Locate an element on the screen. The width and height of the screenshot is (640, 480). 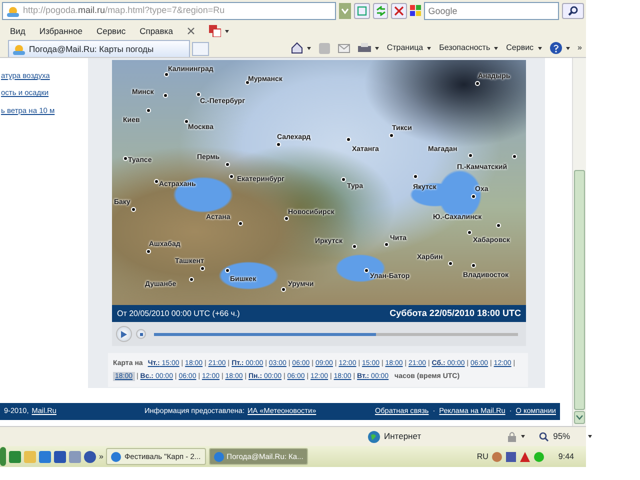
compatibility-button is located at coordinates (362, 11).